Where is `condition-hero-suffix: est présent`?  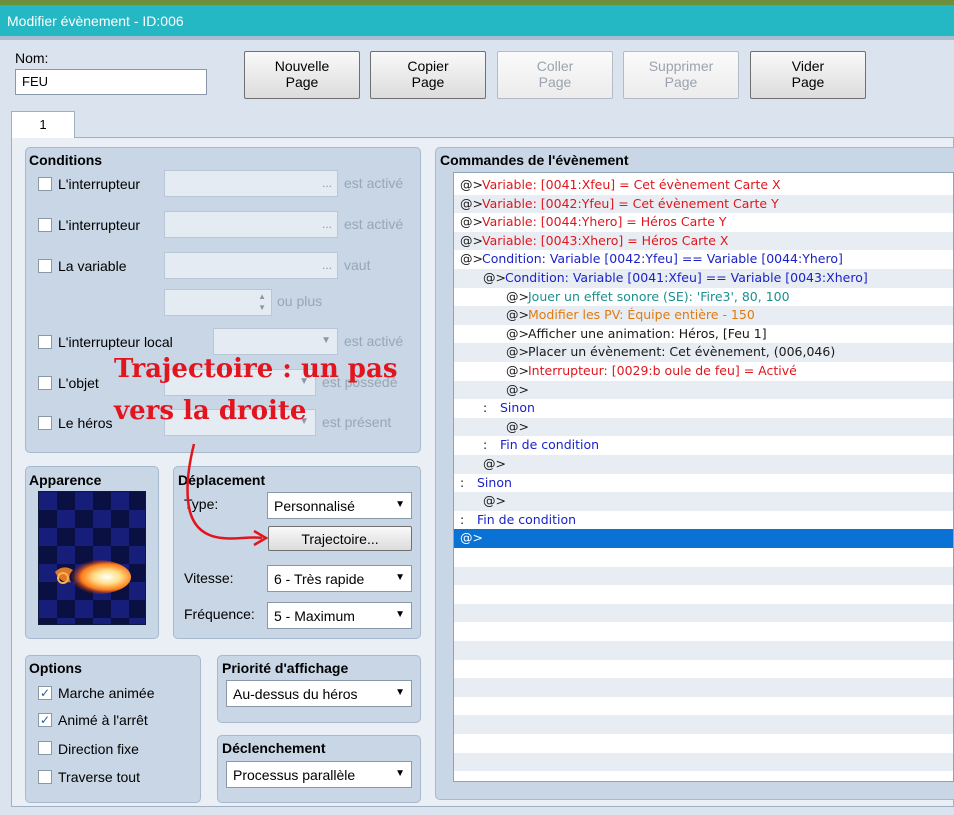
condition-hero-suffix: est présent is located at coordinates (357, 422).